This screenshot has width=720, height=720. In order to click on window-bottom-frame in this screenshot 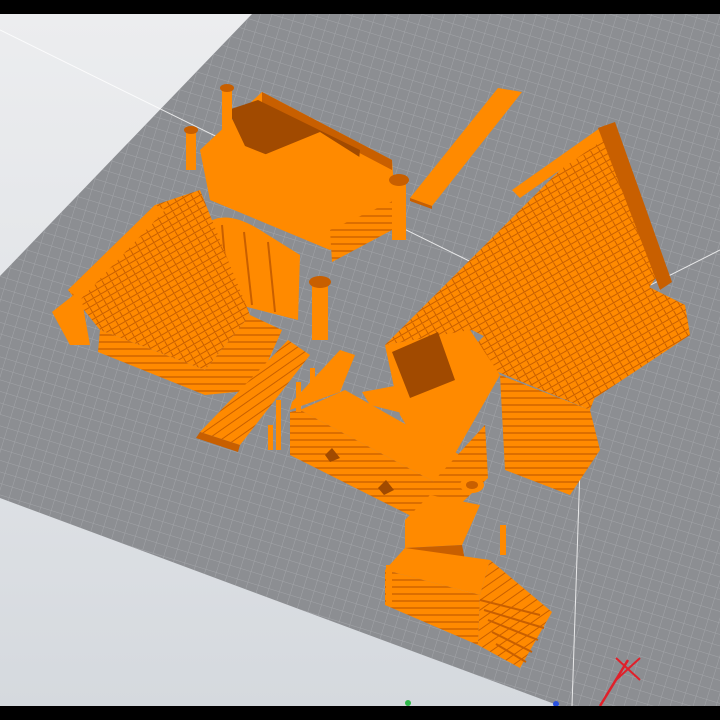, I will do `click(360, 713)`.